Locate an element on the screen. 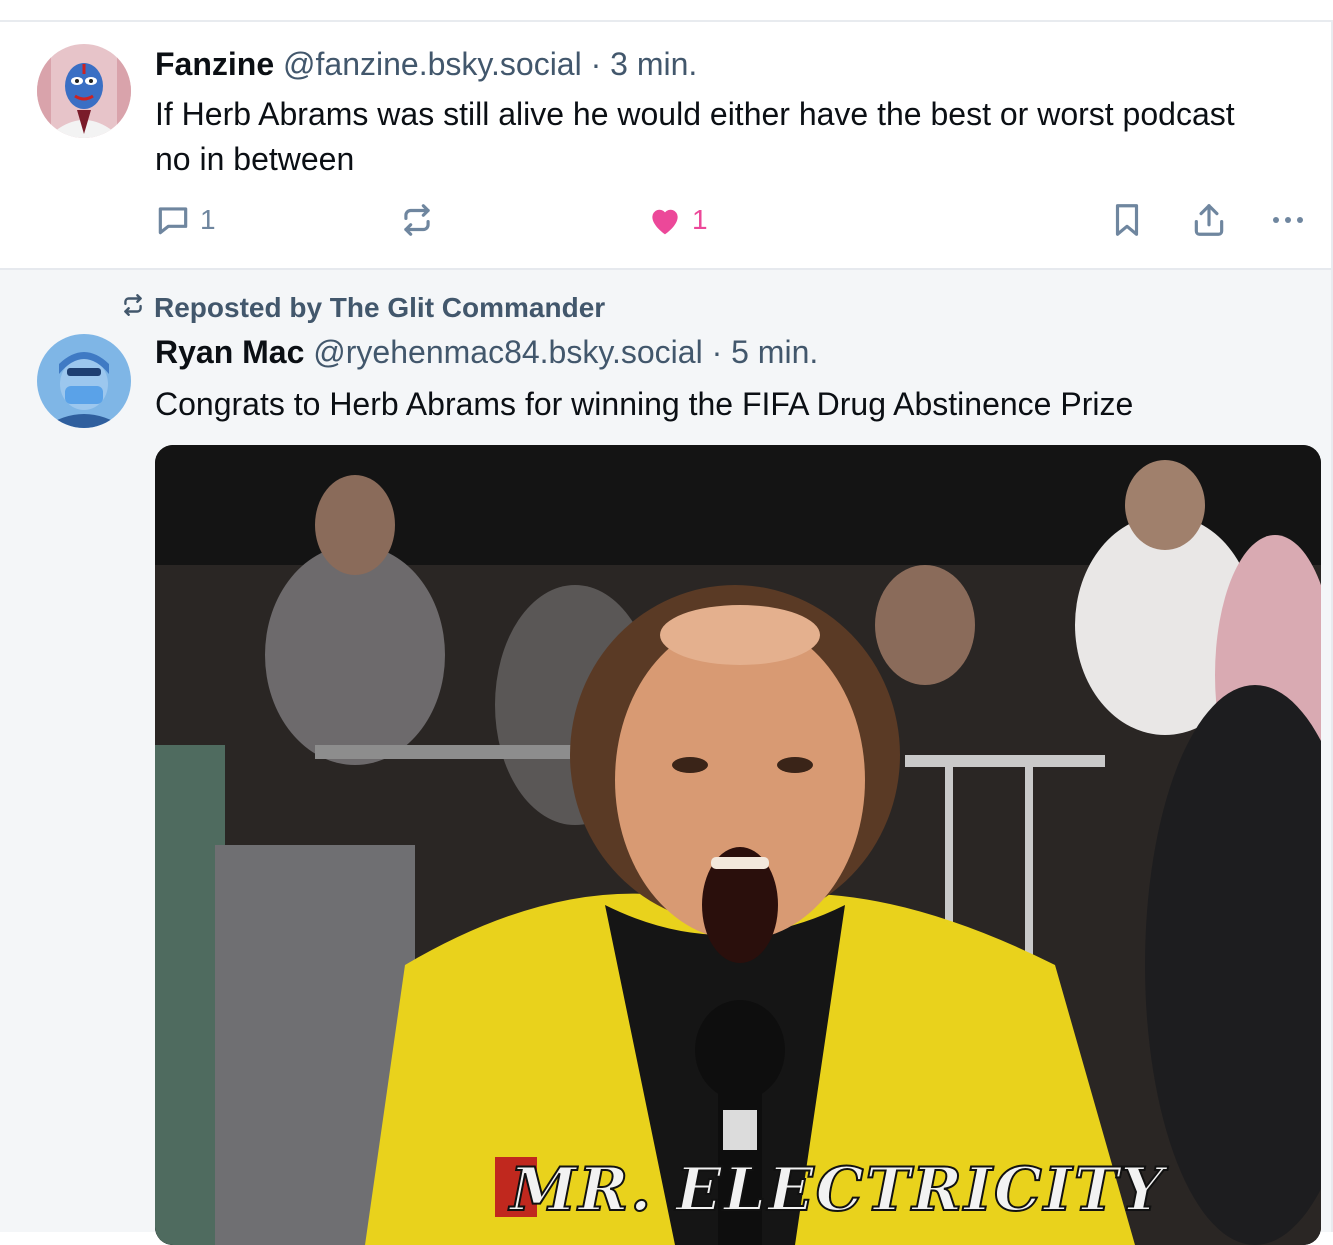  author-name: Fanzine is located at coordinates (214, 64).